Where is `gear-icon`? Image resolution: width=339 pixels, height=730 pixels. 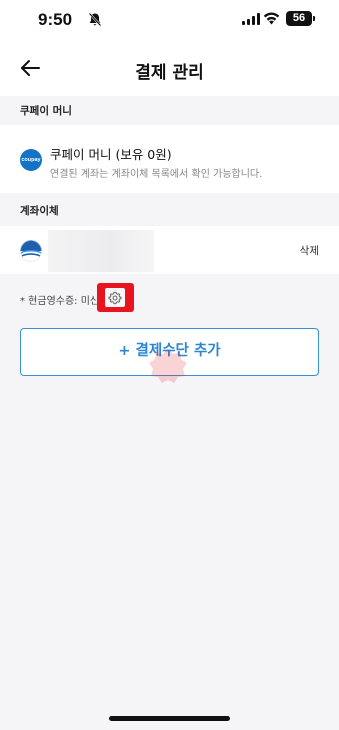
gear-icon is located at coordinates (115, 298).